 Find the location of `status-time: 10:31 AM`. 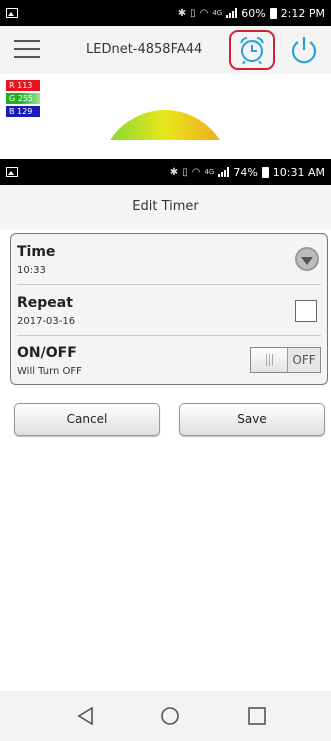

status-time: 10:31 AM is located at coordinates (298, 172).